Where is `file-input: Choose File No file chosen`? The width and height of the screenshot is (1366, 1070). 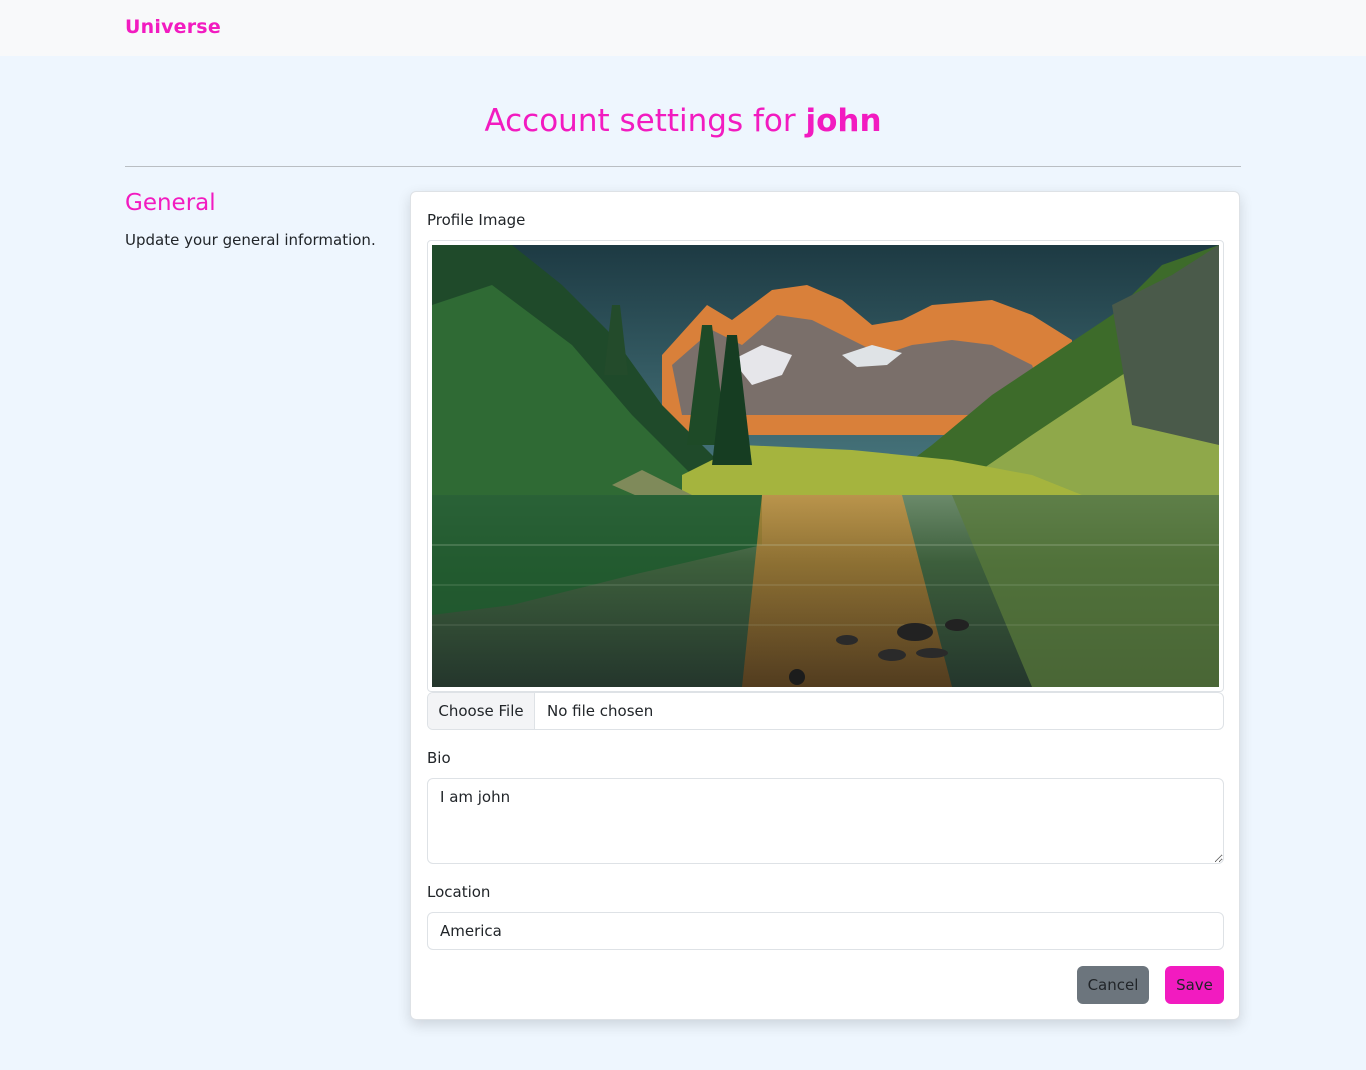 file-input: Choose File No file chosen is located at coordinates (825, 711).